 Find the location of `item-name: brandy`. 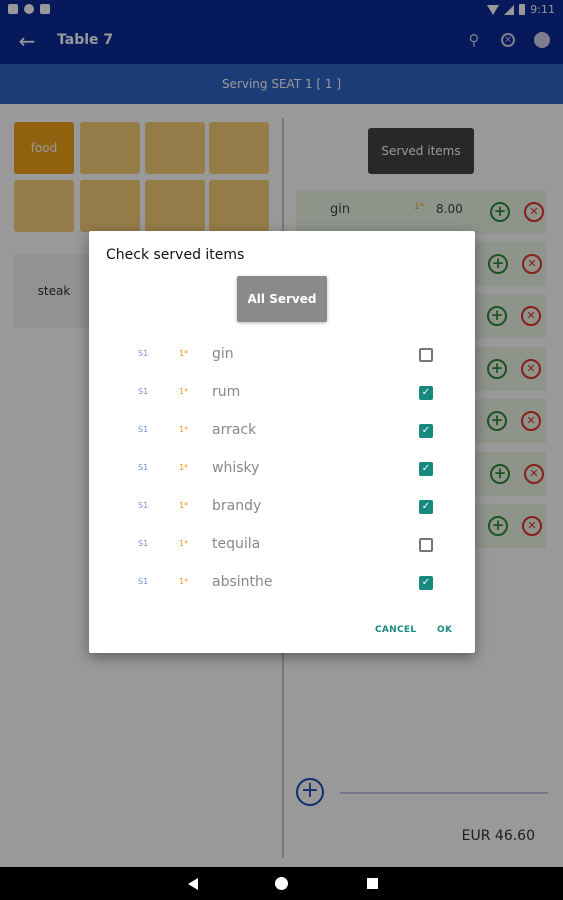

item-name: brandy is located at coordinates (237, 506).